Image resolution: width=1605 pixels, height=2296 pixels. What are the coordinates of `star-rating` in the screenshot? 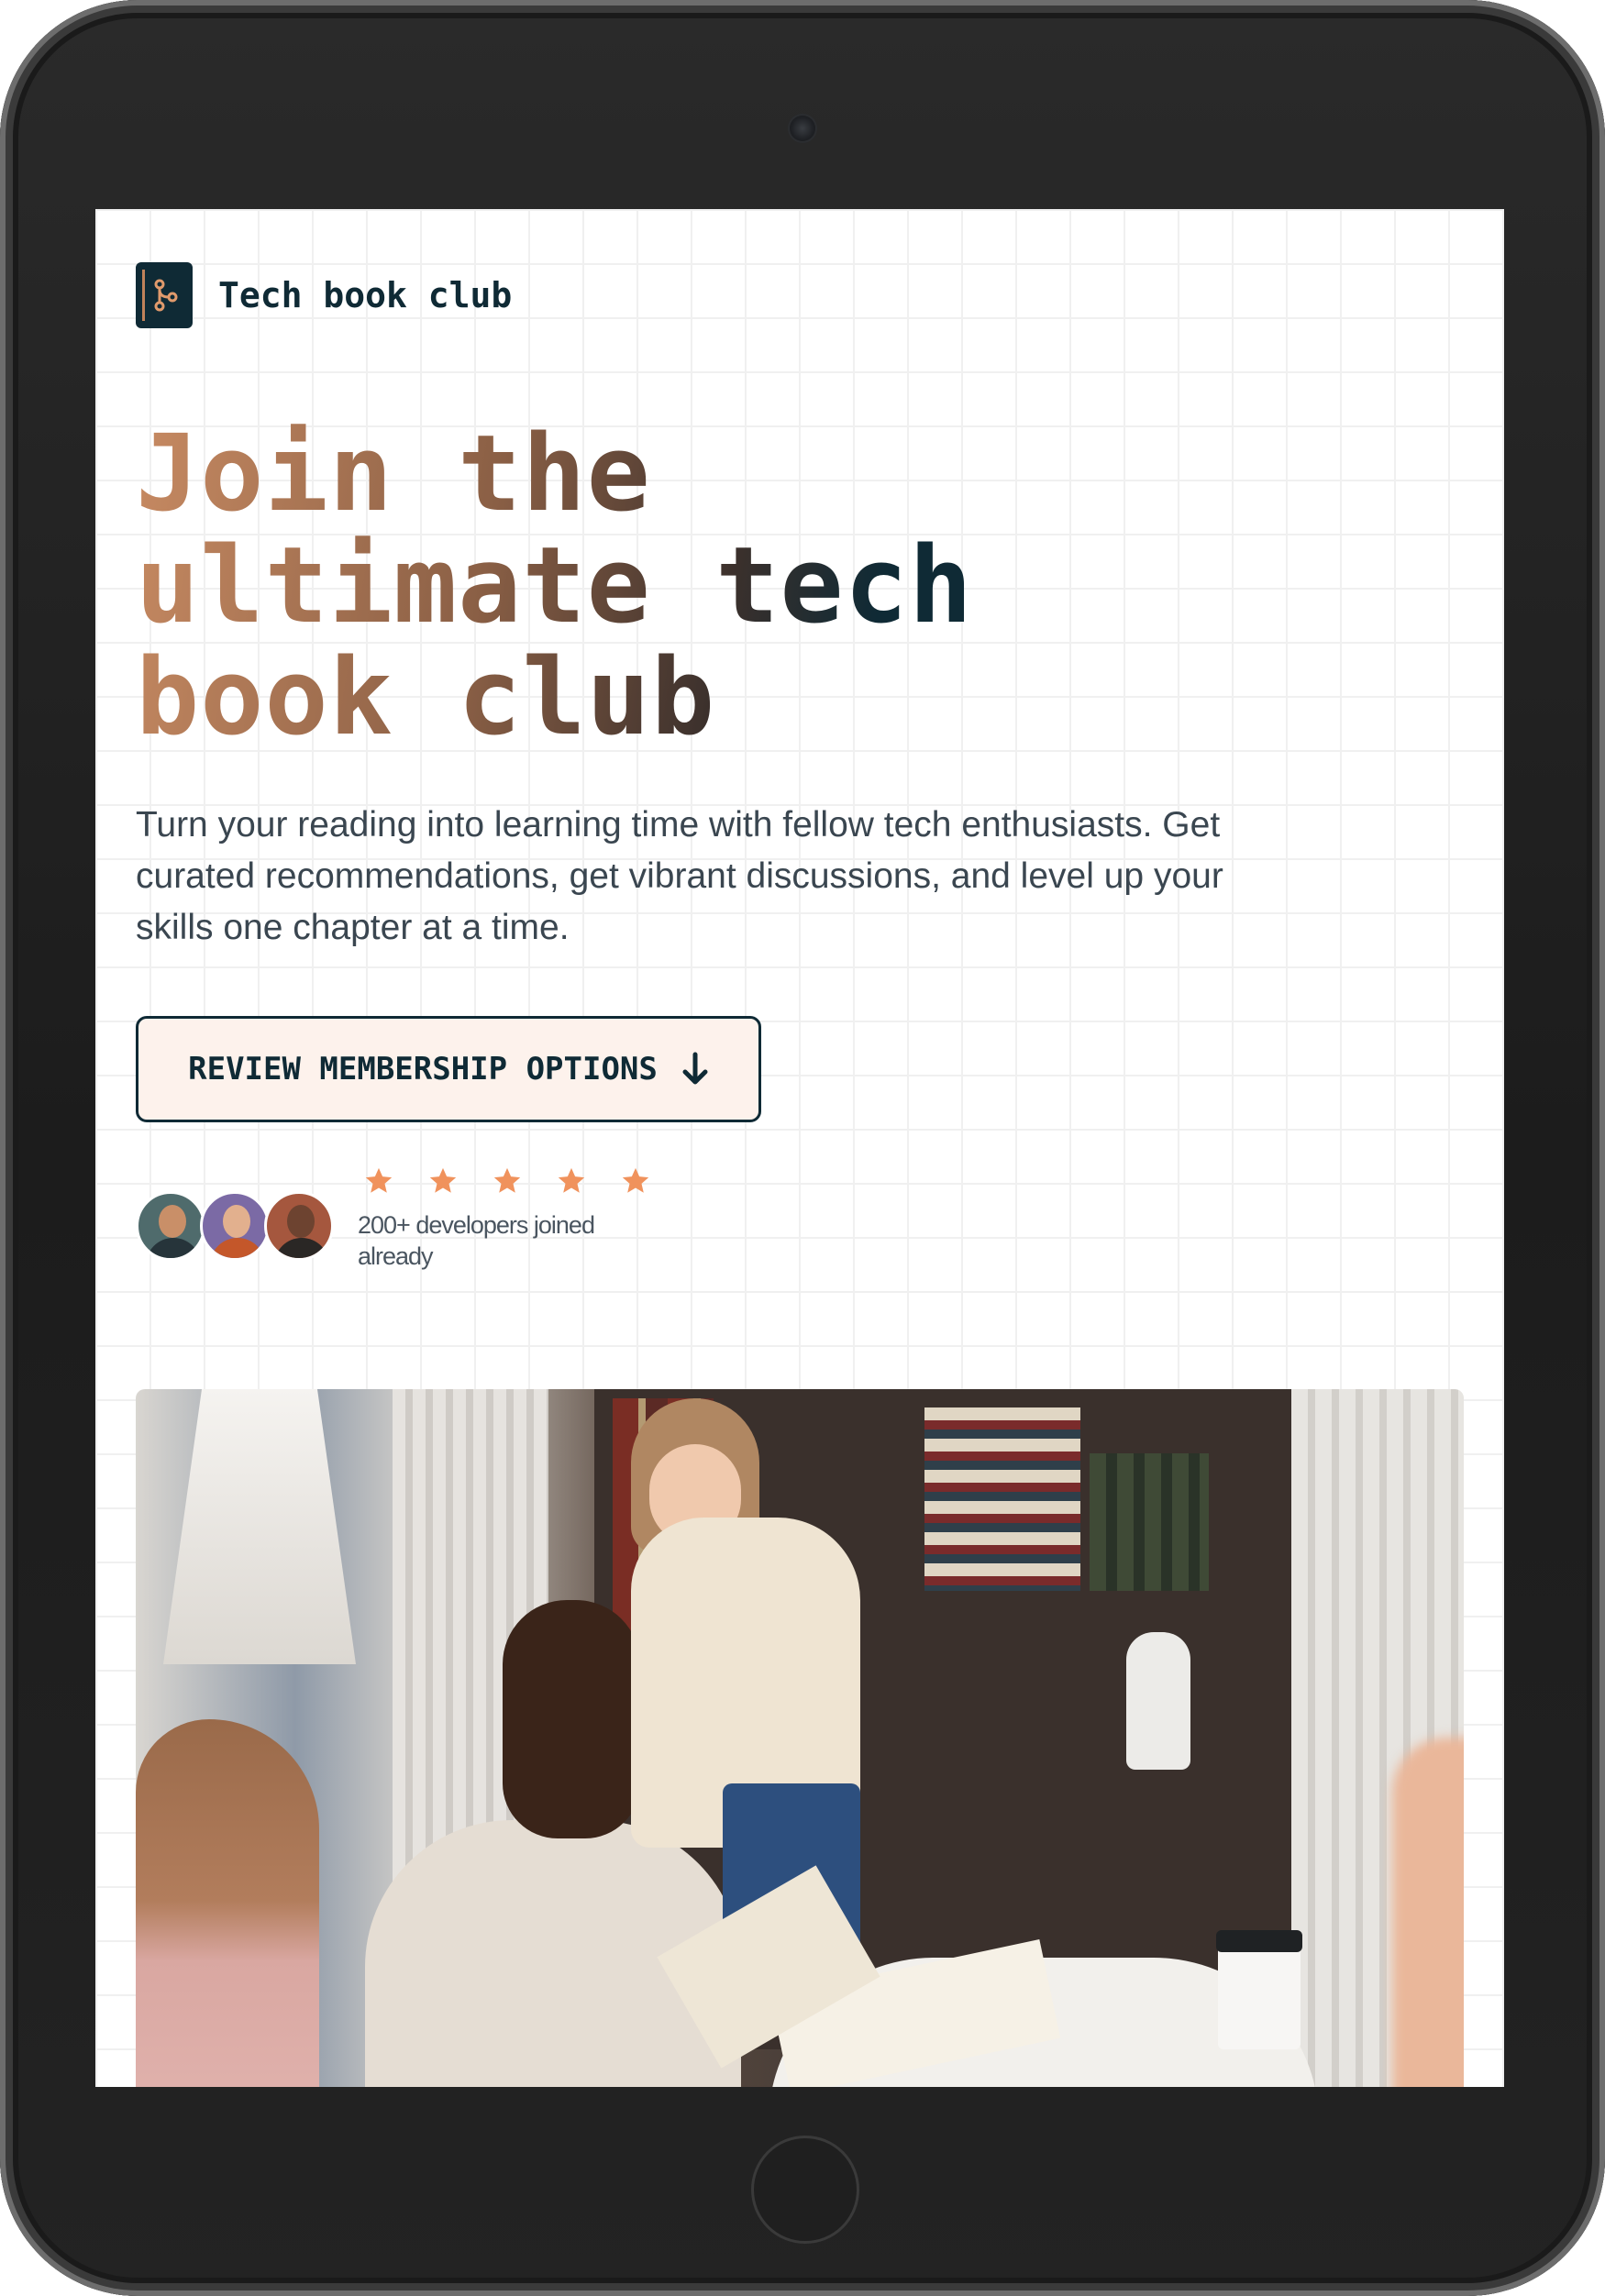 It's located at (507, 1181).